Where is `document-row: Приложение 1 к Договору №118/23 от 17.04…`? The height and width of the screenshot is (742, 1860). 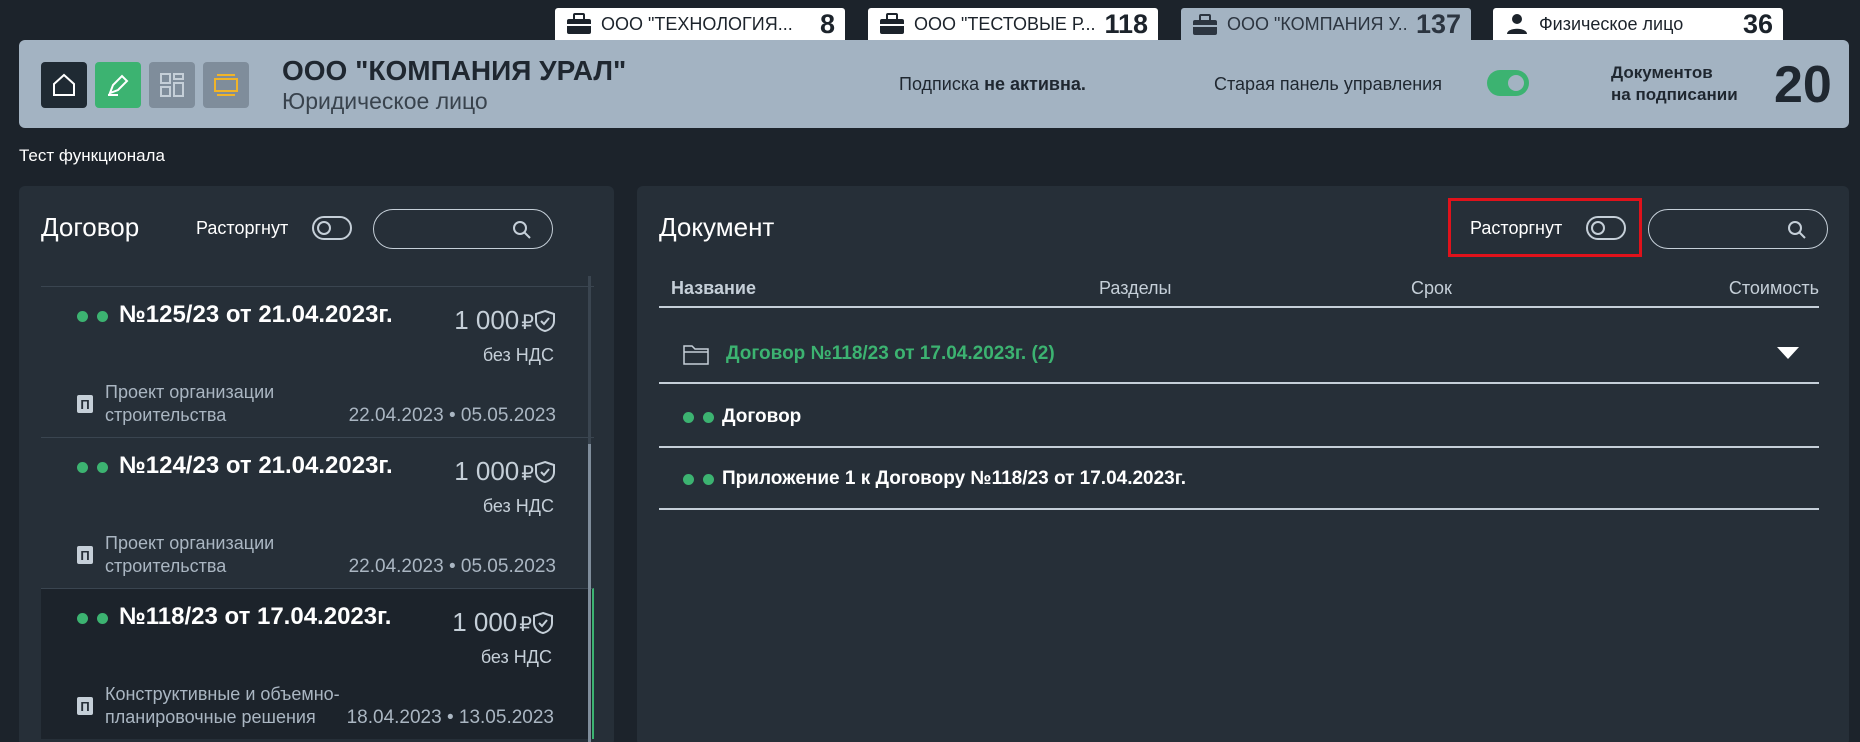
document-row: Приложение 1 к Договору №118/23 от 17.04… is located at coordinates (1239, 479).